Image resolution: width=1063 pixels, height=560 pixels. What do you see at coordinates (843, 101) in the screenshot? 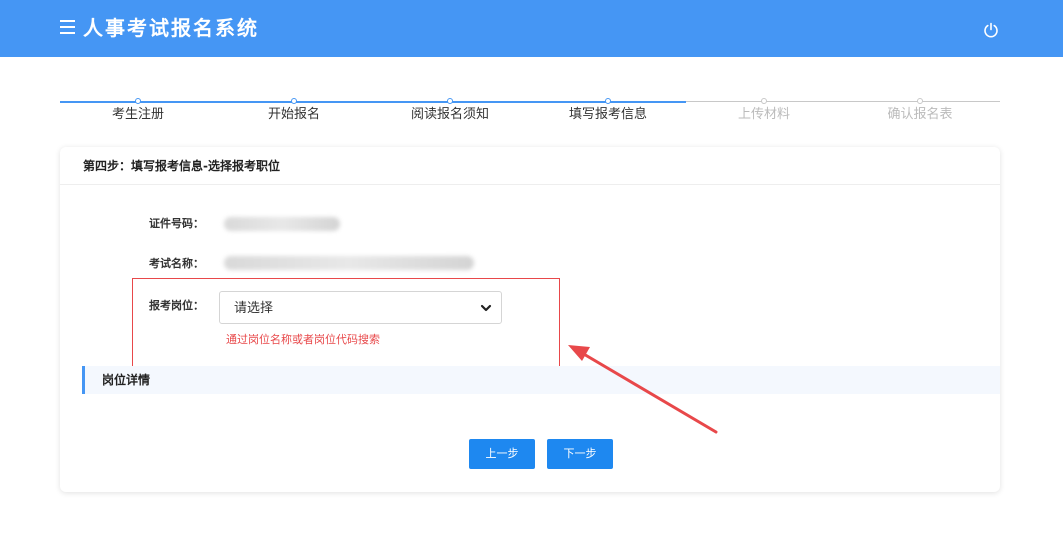
I see `progress-line-pending` at bounding box center [843, 101].